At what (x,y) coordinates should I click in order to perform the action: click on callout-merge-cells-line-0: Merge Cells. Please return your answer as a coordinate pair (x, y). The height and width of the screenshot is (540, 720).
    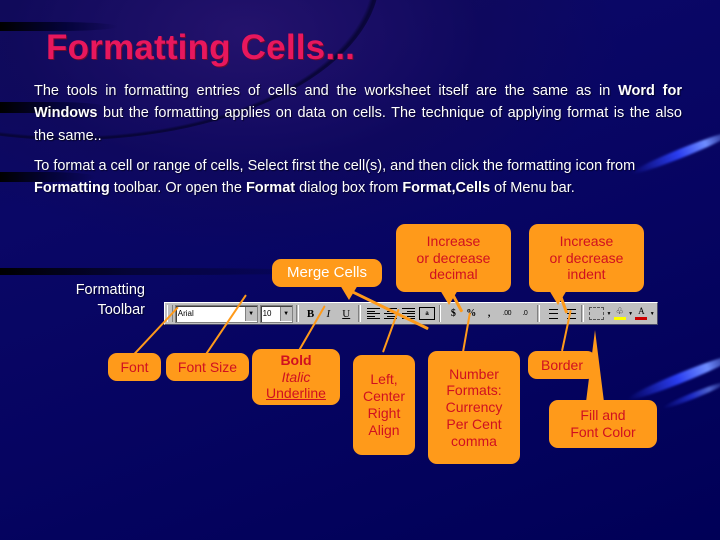
    Looking at the image, I should click on (327, 272).